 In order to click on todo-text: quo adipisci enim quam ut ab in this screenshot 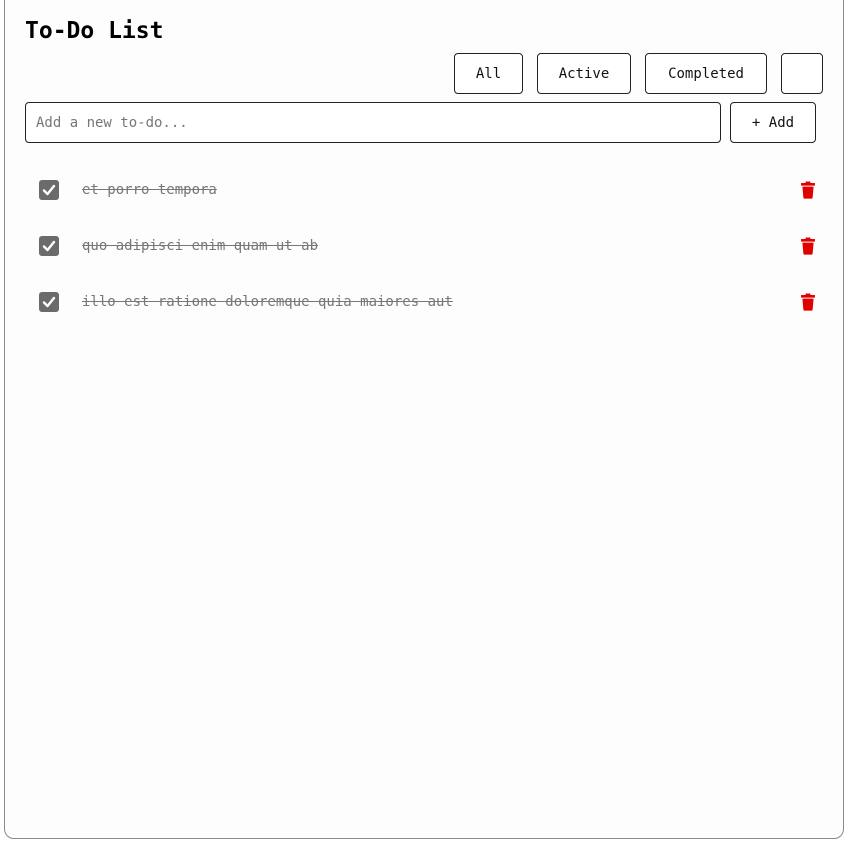, I will do `click(200, 246)`.